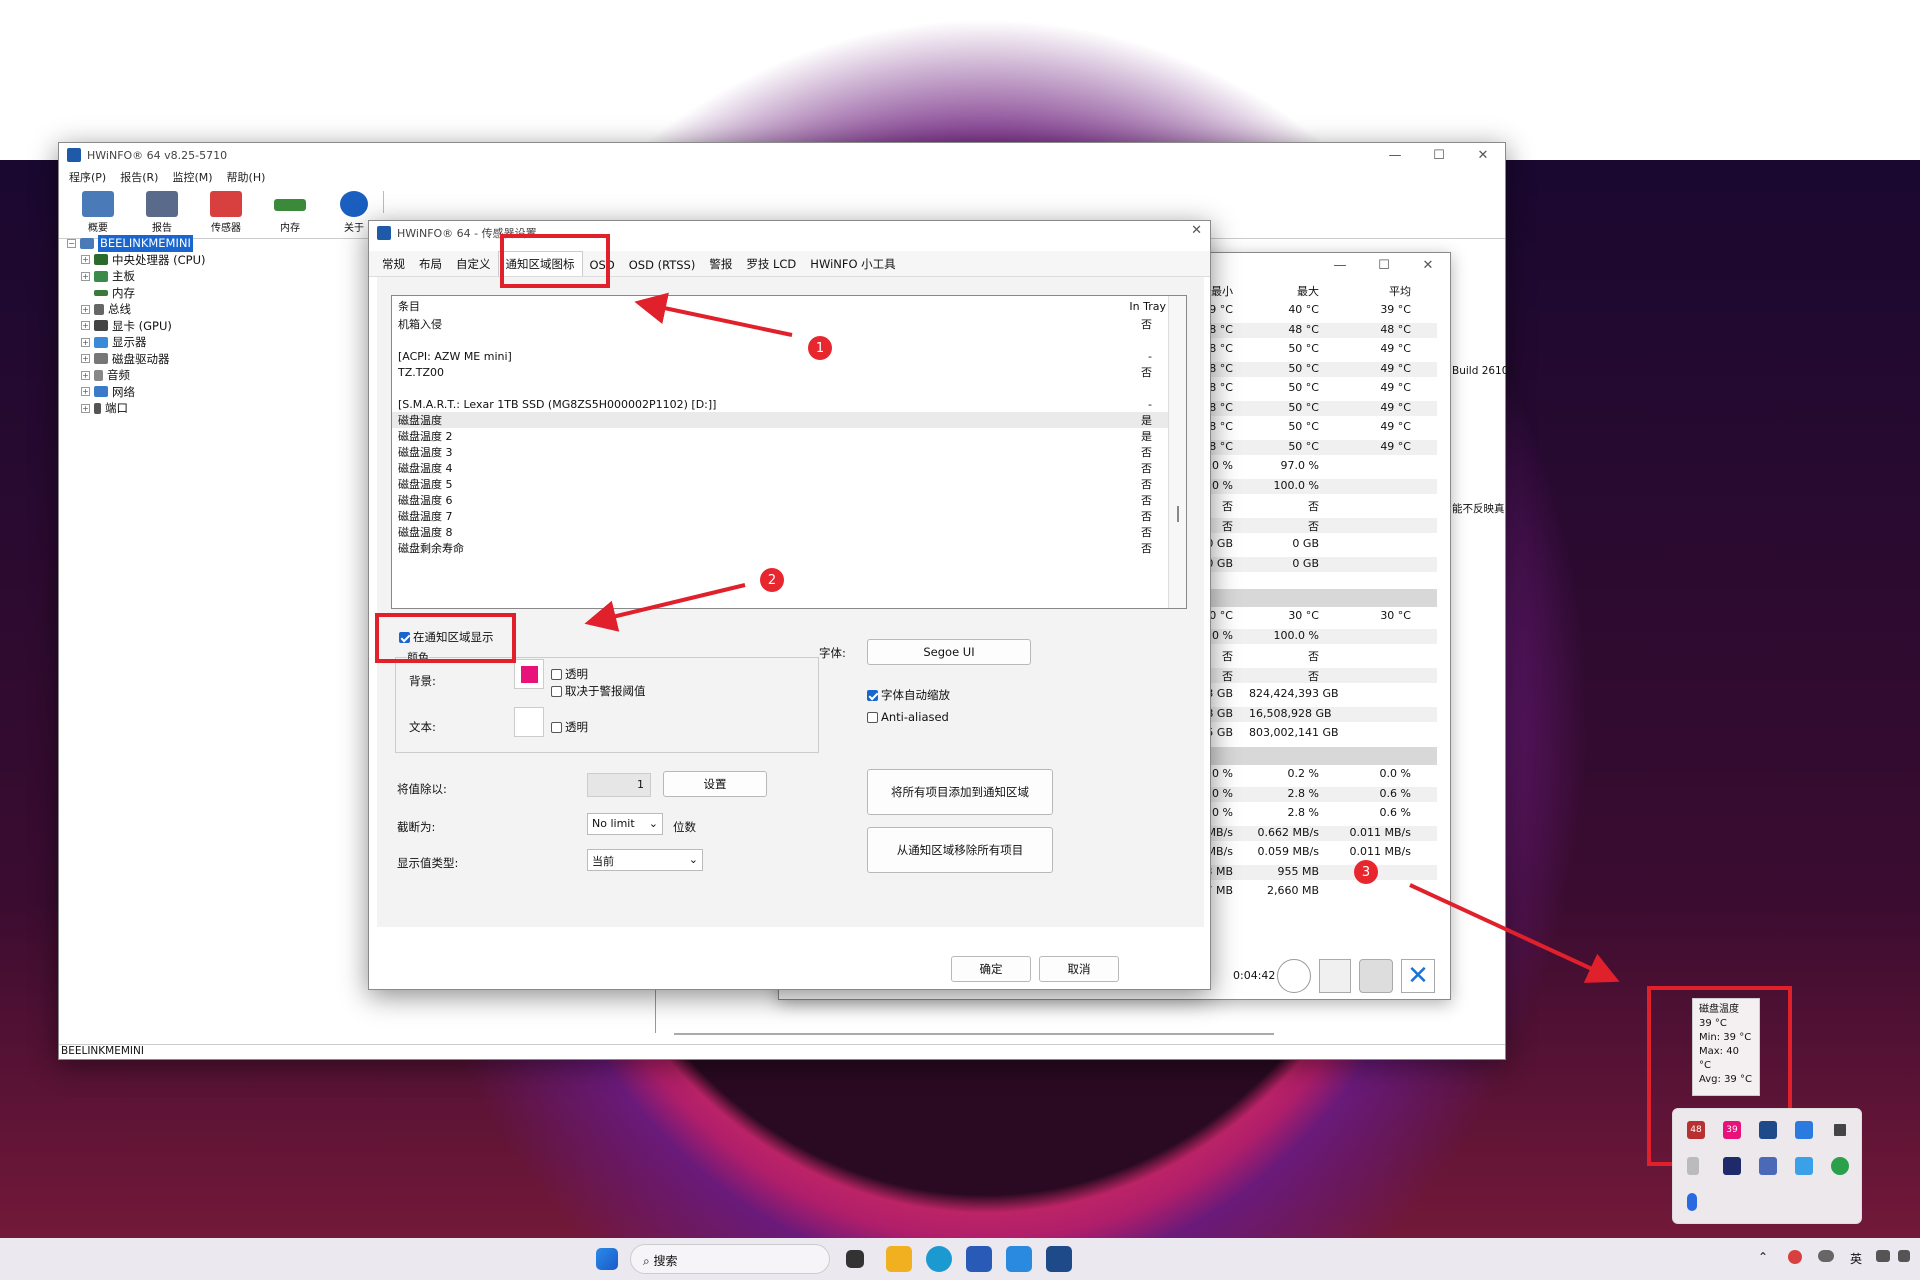 This screenshot has height=1280, width=1920. What do you see at coordinates (1732, 1166) in the screenshot?
I see `tray-icon-dark` at bounding box center [1732, 1166].